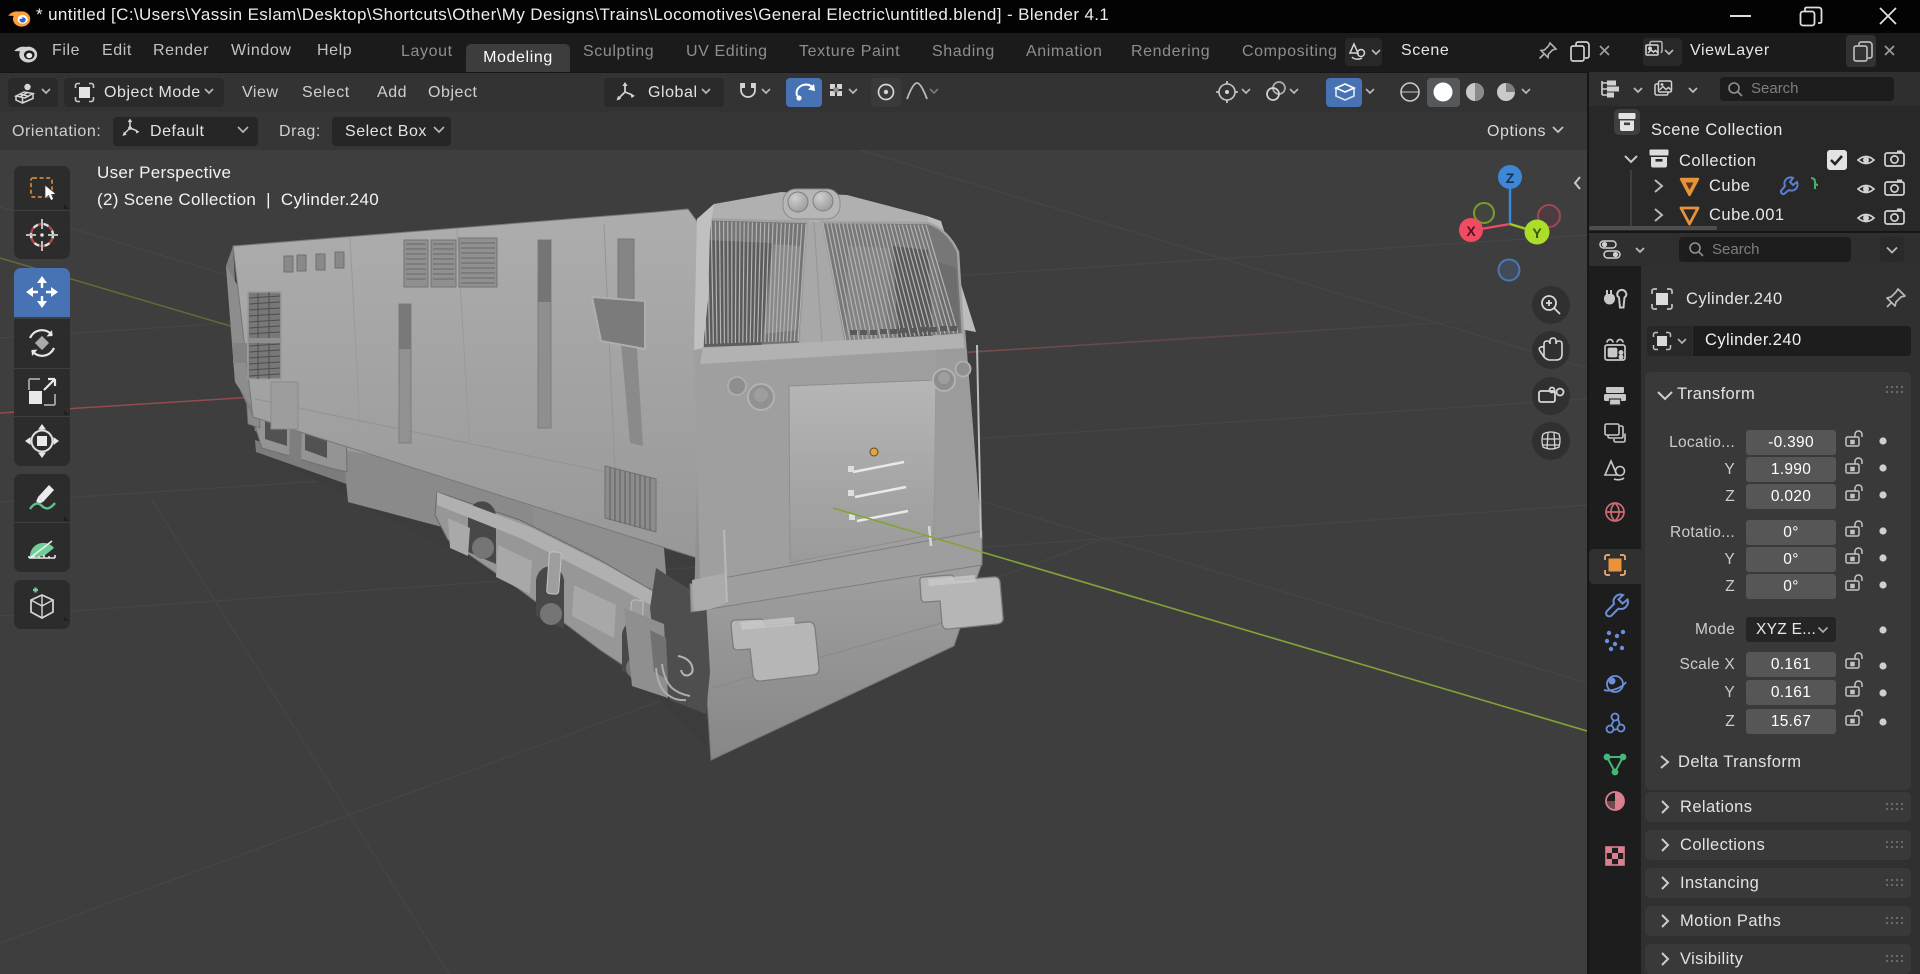 The height and width of the screenshot is (974, 1920). What do you see at coordinates (1510, 178) in the screenshot?
I see `svg-text: Z` at bounding box center [1510, 178].